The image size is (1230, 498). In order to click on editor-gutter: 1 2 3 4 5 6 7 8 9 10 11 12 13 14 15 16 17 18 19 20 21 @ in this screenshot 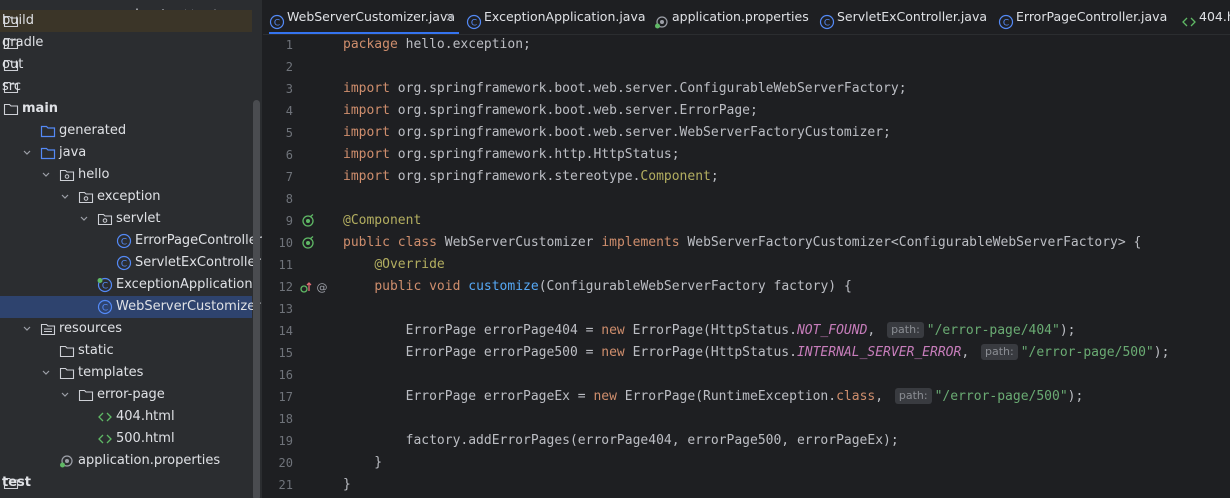, I will do `click(298, 266)`.